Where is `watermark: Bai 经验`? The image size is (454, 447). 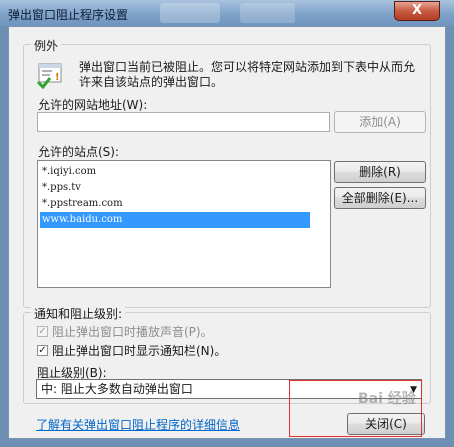
watermark: Bai 经验 is located at coordinates (387, 399).